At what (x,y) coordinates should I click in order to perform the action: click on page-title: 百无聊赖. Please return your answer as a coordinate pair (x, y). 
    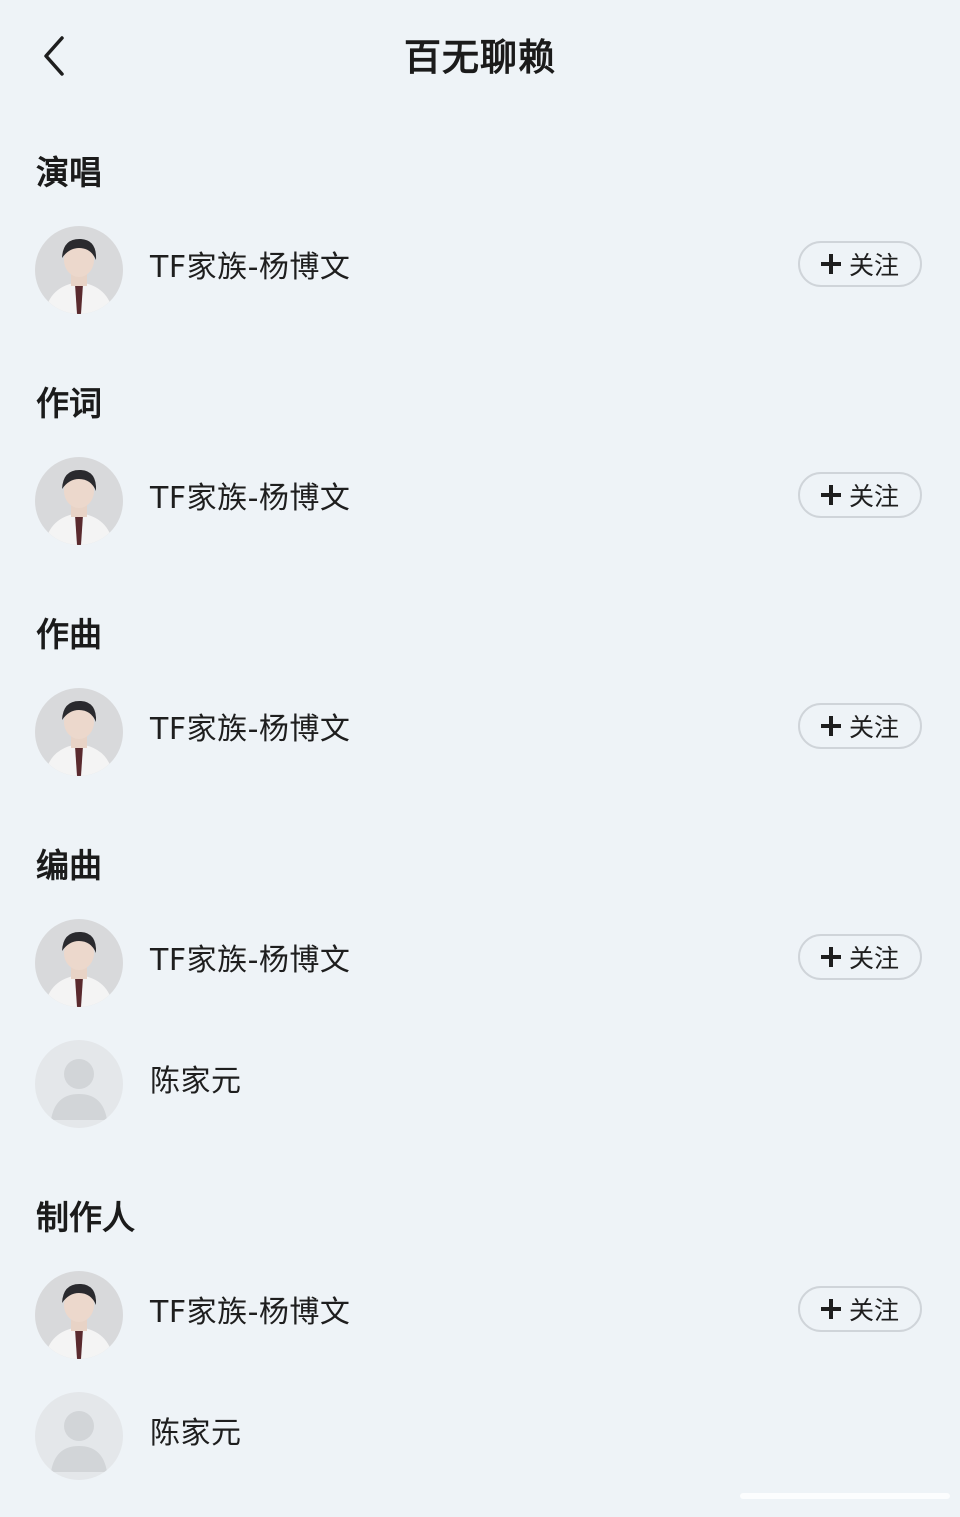
    Looking at the image, I should click on (480, 57).